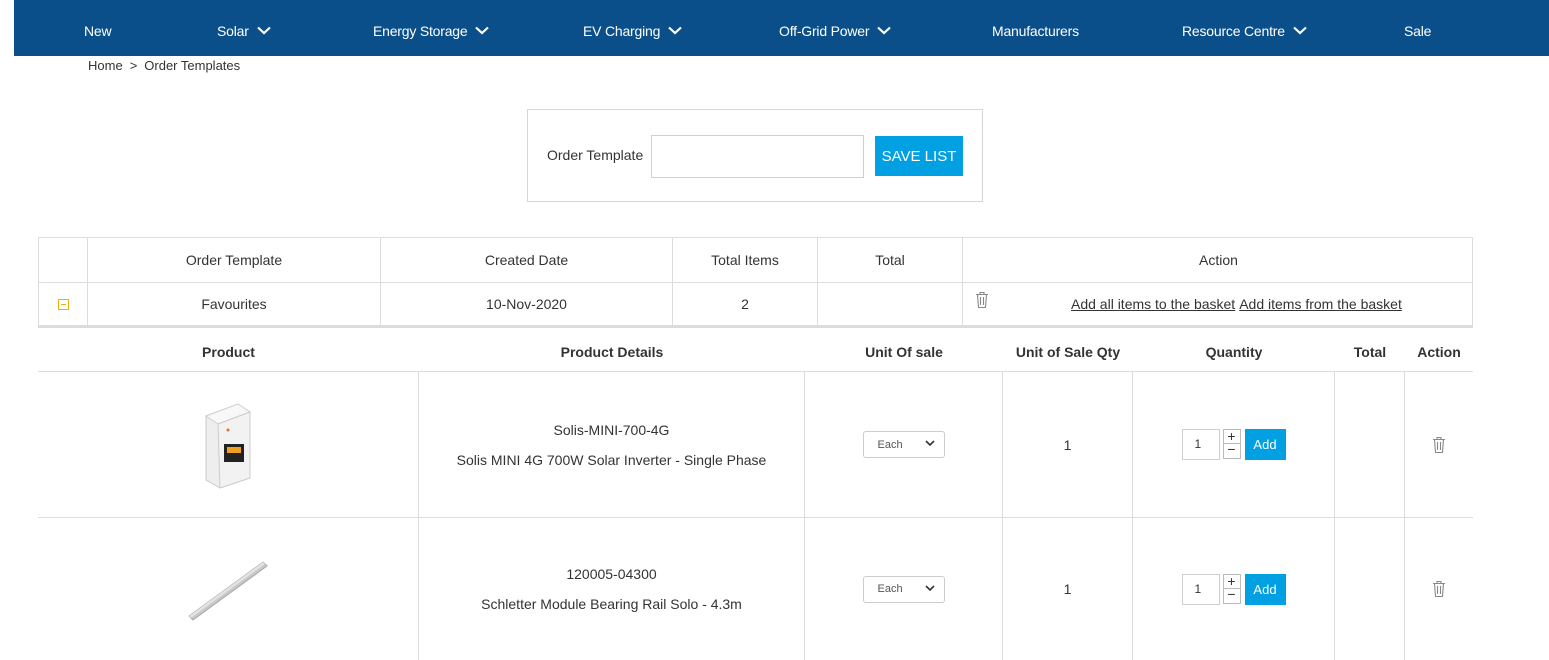  I want to click on column-header: Unit Of sale, so click(904, 352).